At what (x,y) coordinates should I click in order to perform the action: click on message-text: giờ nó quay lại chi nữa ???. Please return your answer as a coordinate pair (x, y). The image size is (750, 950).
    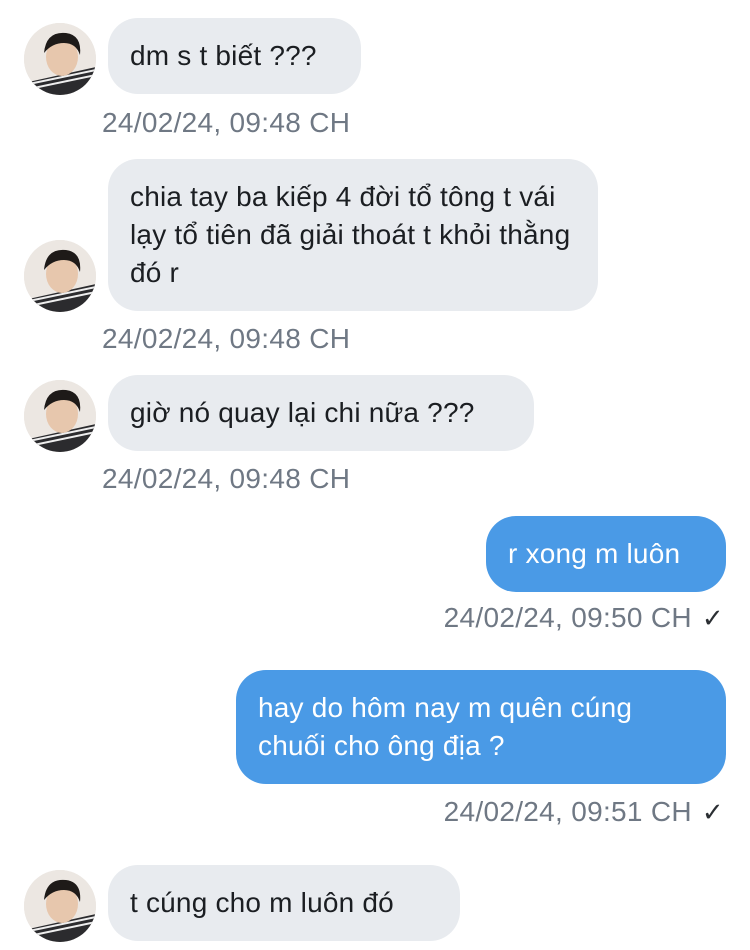
    Looking at the image, I should click on (302, 412).